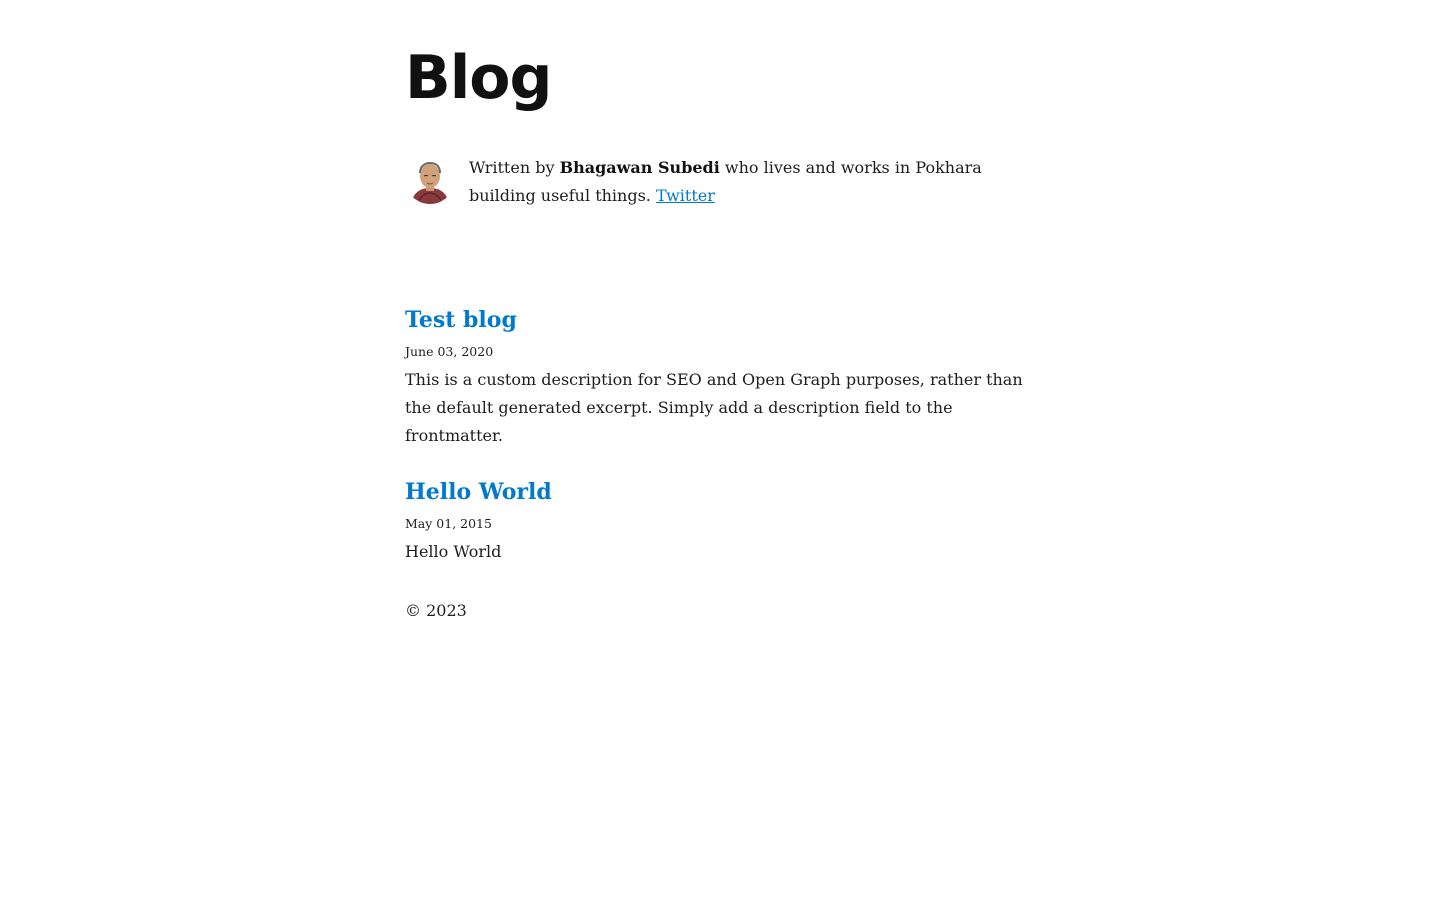 This screenshot has height=900, width=1440. I want to click on post-title-link: Hello World, so click(478, 492).